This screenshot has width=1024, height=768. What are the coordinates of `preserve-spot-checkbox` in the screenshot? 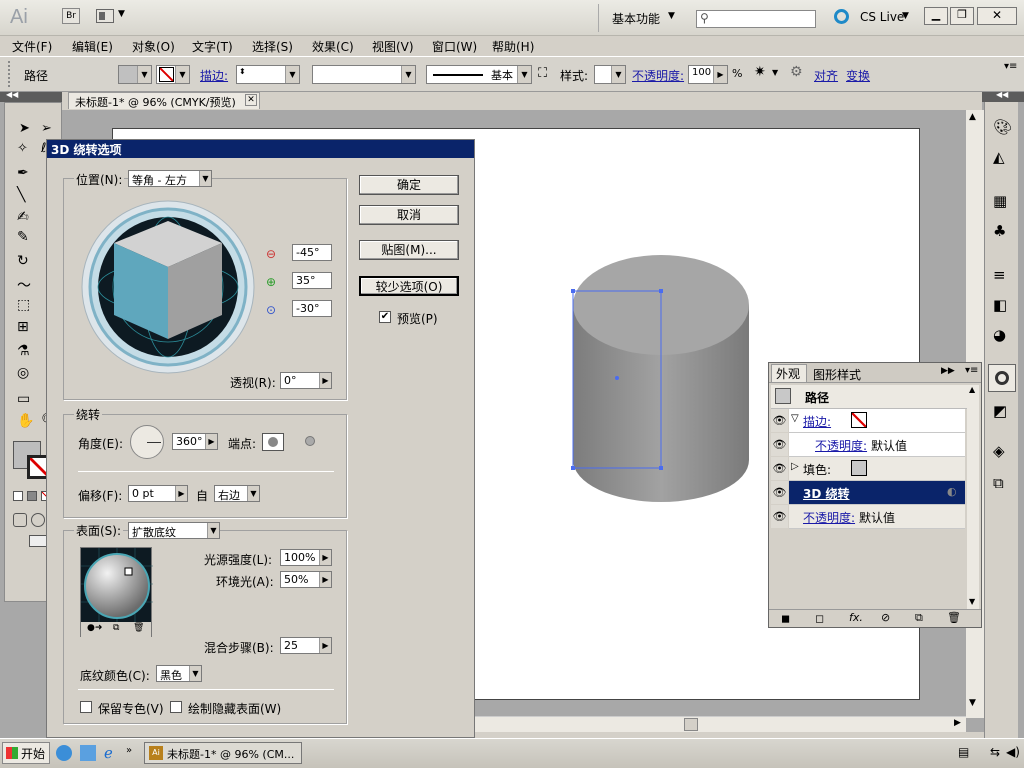 It's located at (86, 707).